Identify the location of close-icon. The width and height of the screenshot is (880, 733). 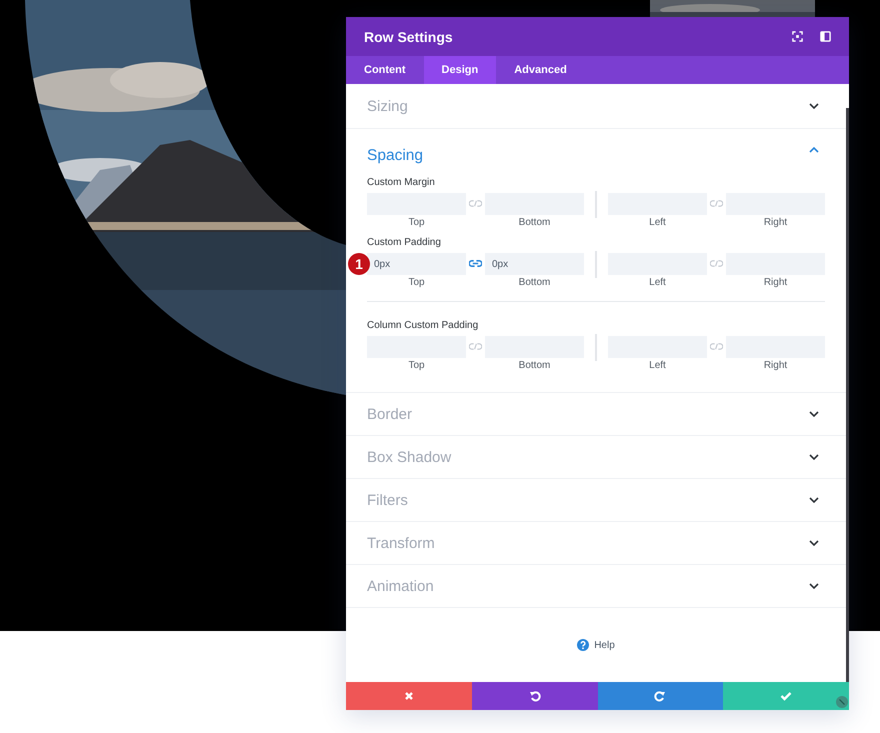
(409, 696).